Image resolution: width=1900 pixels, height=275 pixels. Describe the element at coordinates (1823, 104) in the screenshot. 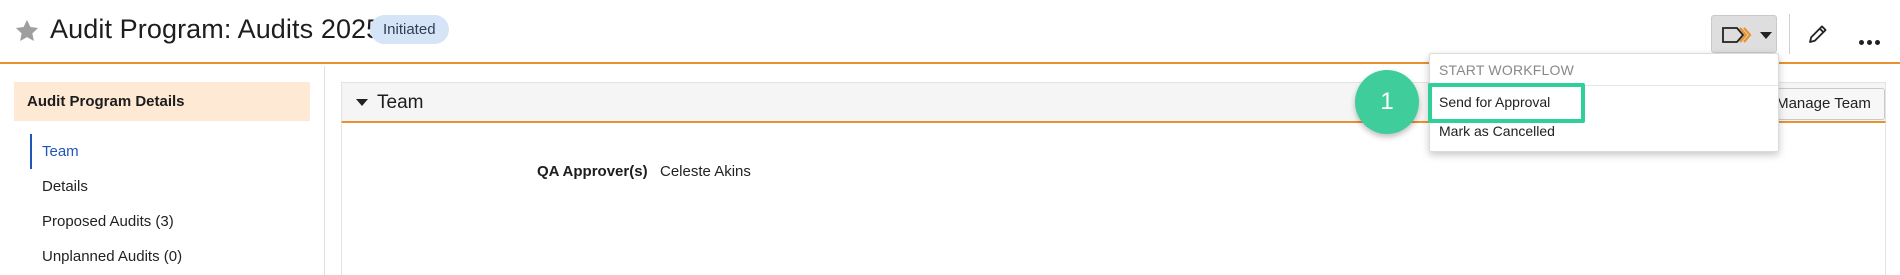

I see `manage-team-button: Manage Team` at that location.